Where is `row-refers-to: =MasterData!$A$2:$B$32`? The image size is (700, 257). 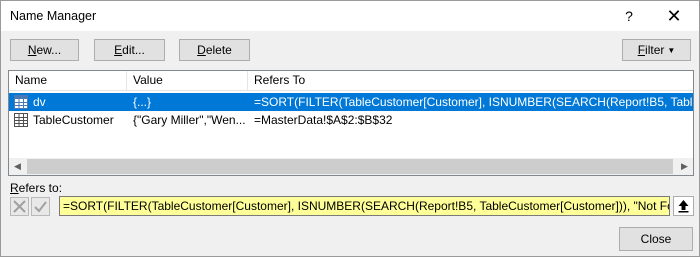 row-refers-to: =MasterData!$A$2:$B$32 is located at coordinates (323, 120).